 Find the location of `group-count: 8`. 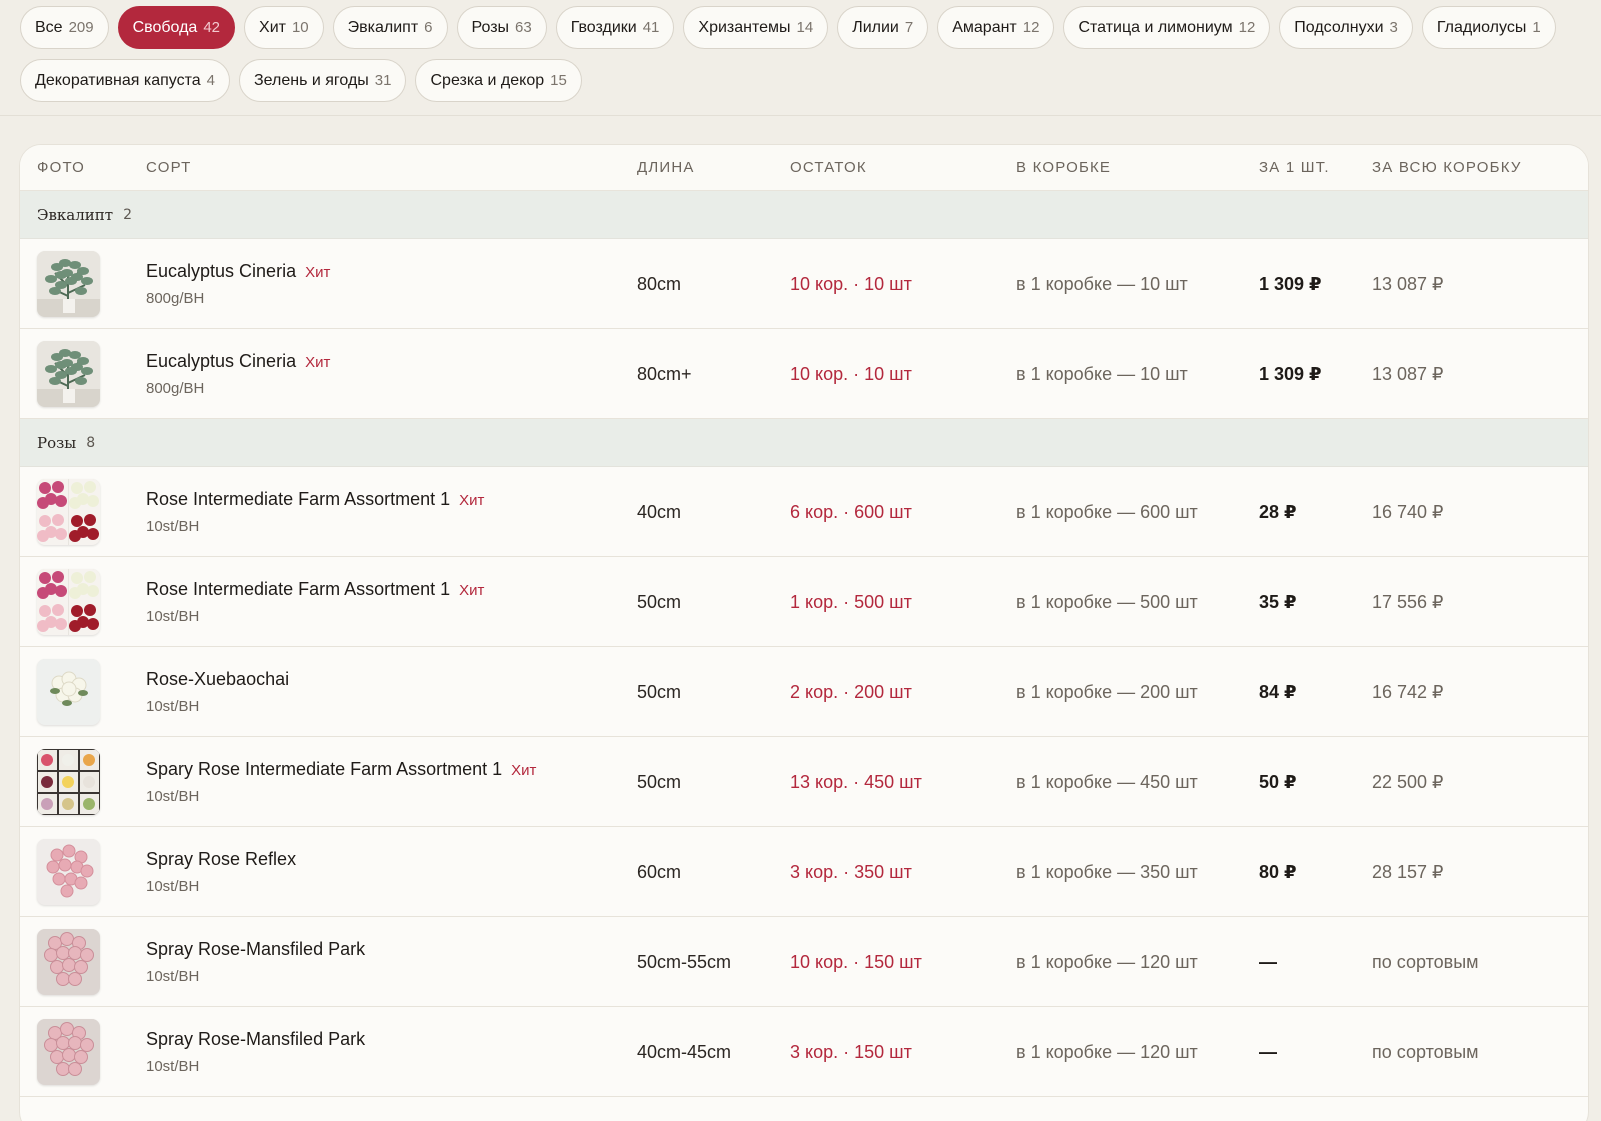

group-count: 8 is located at coordinates (91, 442).